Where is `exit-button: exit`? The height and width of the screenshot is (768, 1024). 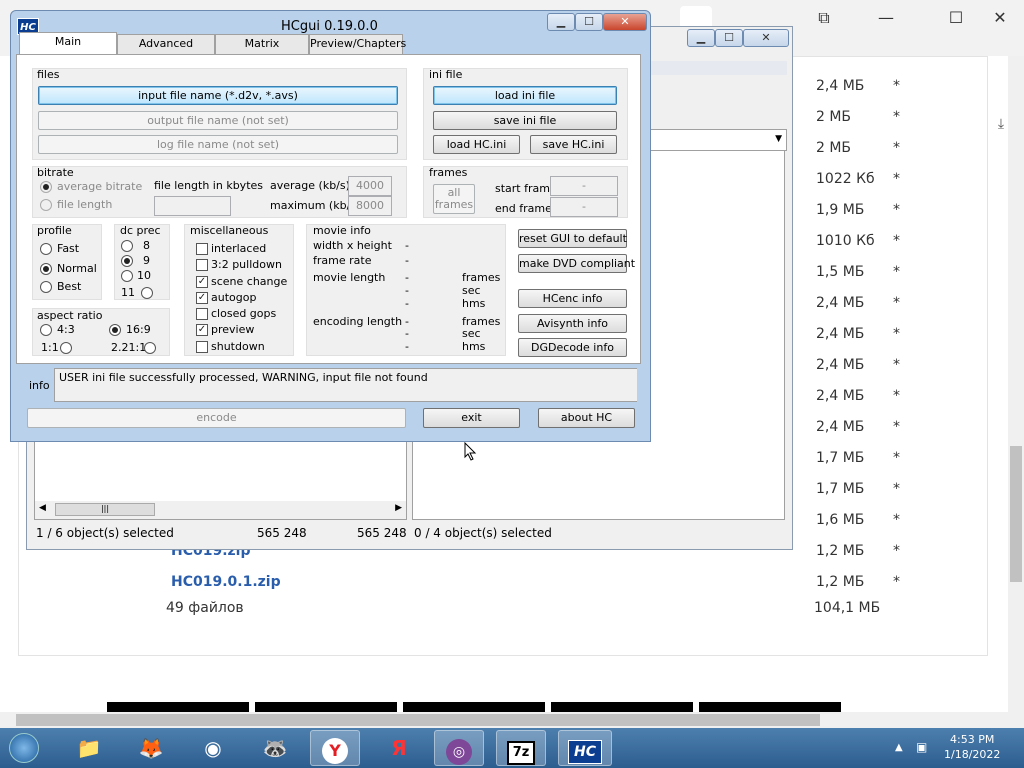
exit-button: exit is located at coordinates (471, 418).